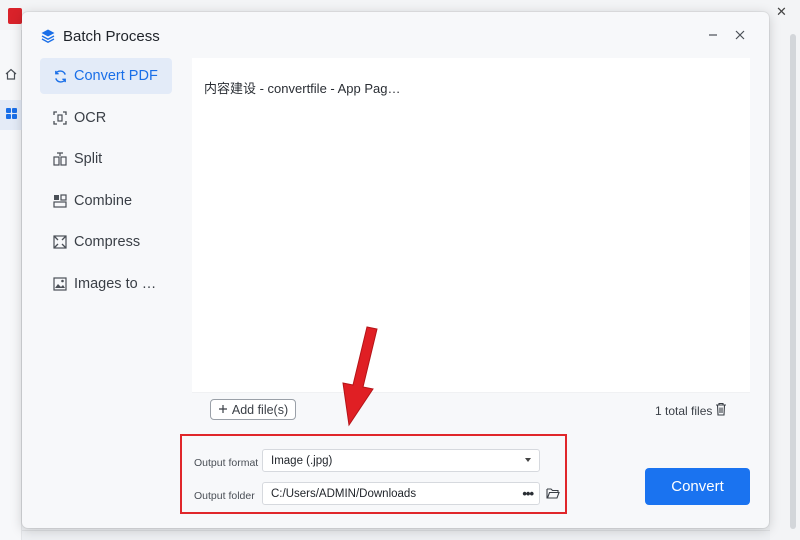 The height and width of the screenshot is (540, 800). What do you see at coordinates (344, 493) in the screenshot?
I see `output-folder-value: C:/Users/ADMIN/Downloads` at bounding box center [344, 493].